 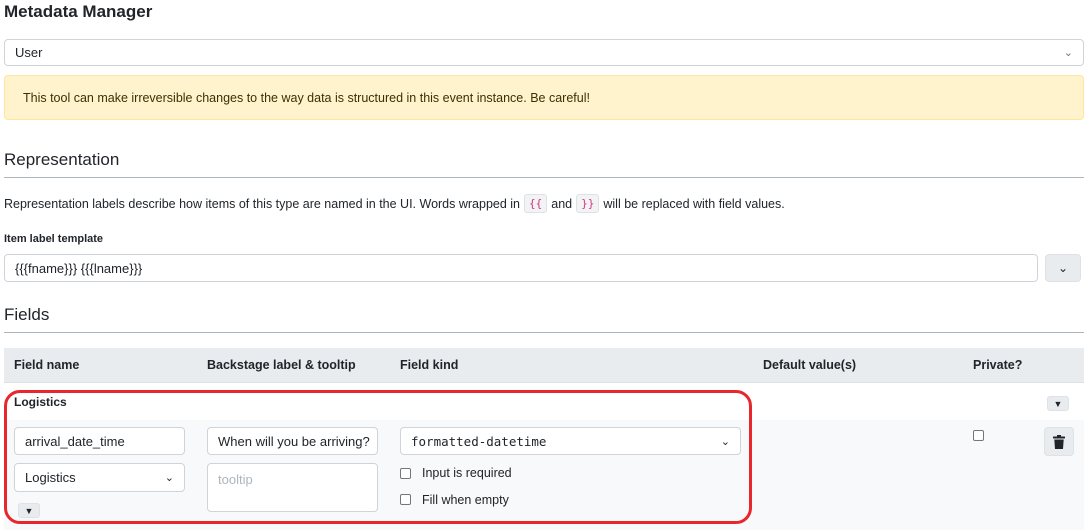 I want to click on trash-icon, so click(x=1059, y=441).